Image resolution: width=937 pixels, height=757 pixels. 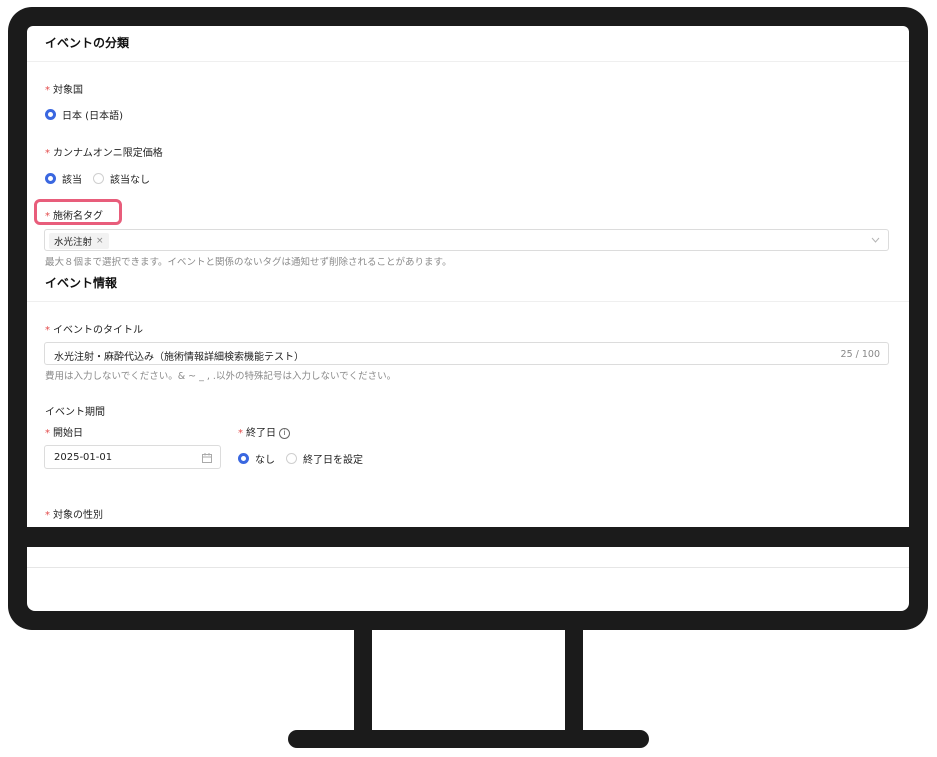 I want to click on end-date-label: * 終了日 i, so click(x=264, y=431).